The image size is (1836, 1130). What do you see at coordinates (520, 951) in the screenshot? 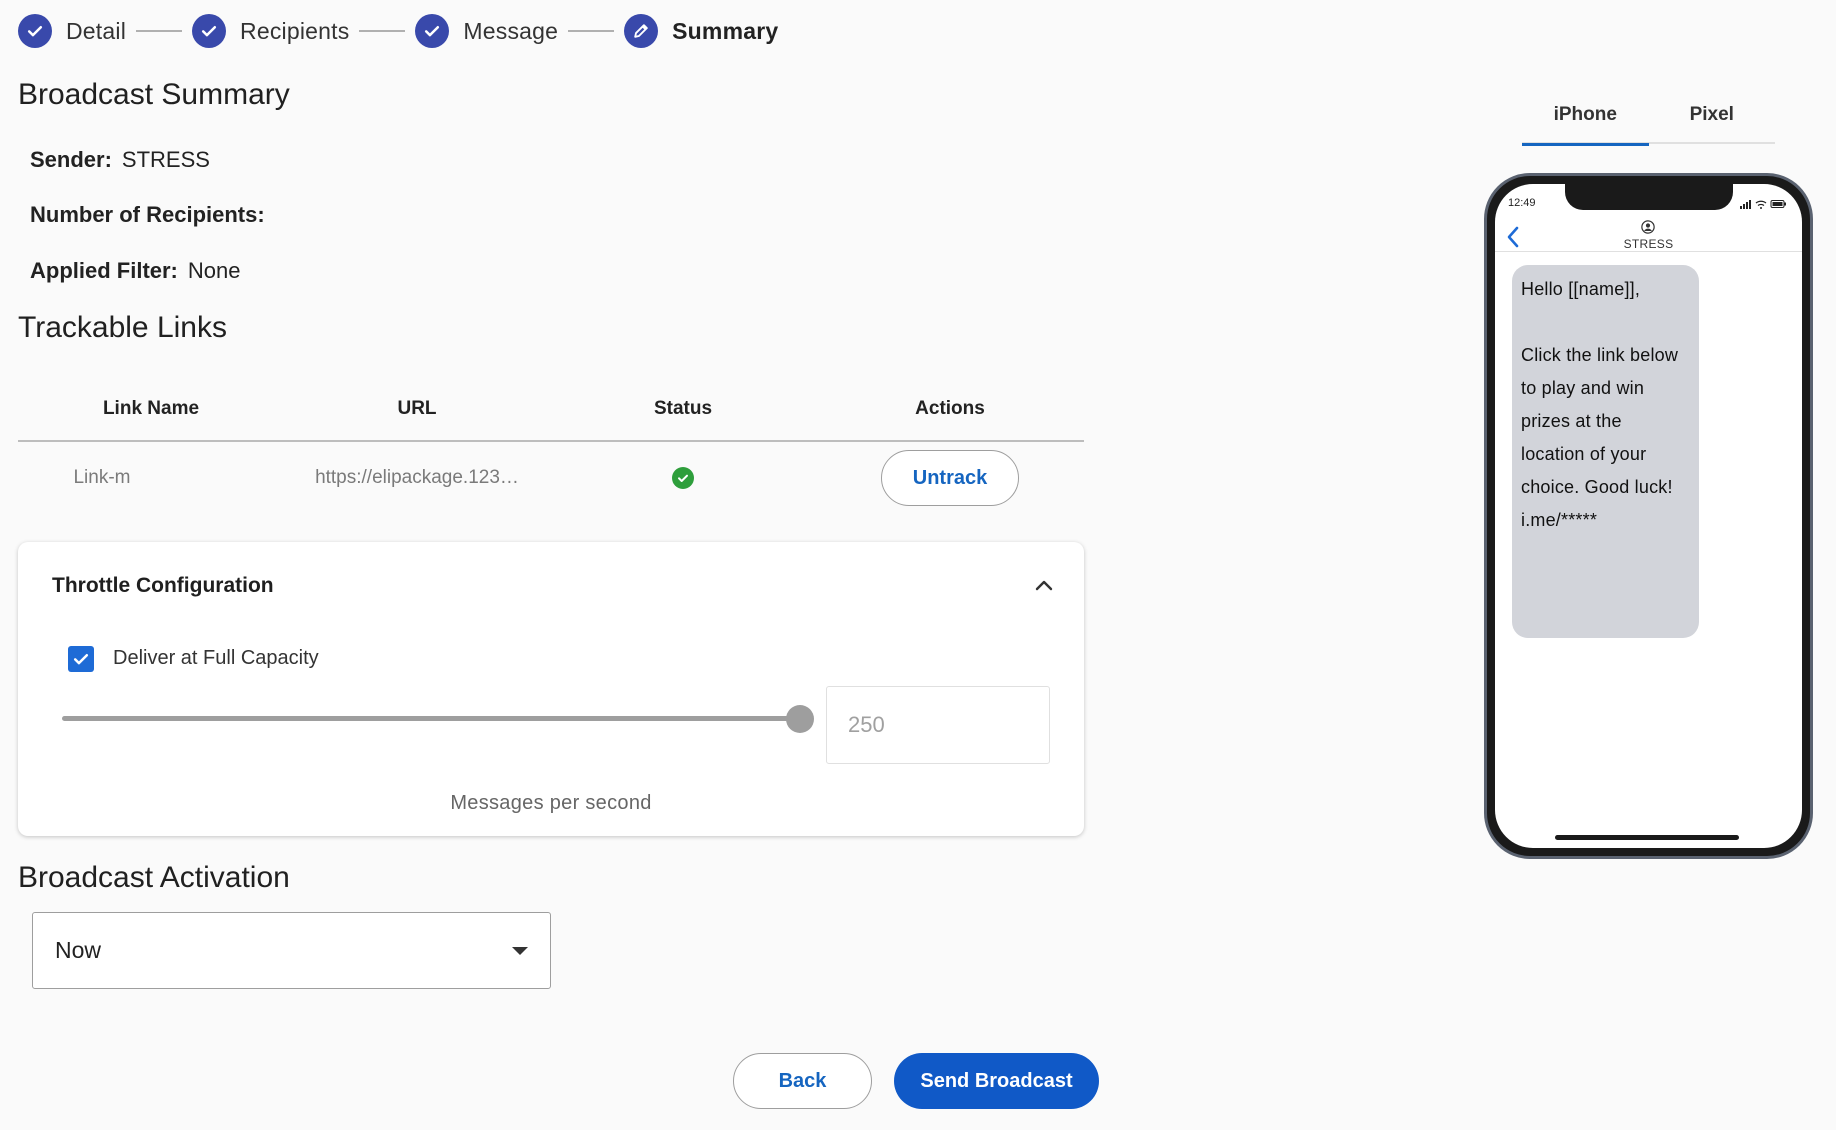
I see `dropdown-arrow-icon` at bounding box center [520, 951].